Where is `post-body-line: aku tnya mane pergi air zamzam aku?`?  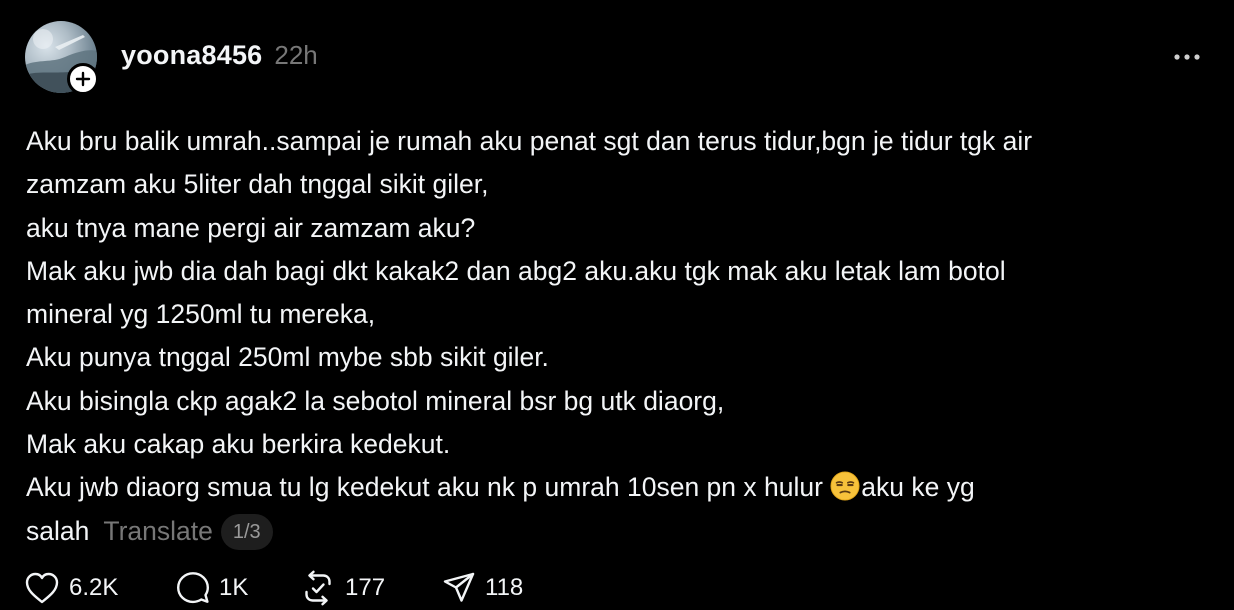 post-body-line: aku tnya mane pergi air zamzam aku? is located at coordinates (251, 227).